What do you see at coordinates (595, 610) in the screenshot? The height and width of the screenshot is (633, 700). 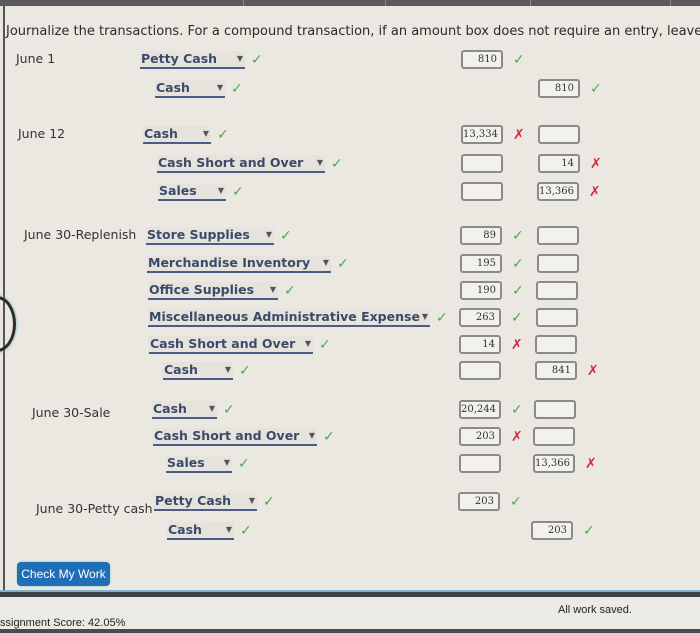 I see `save-status: All work saved.` at bounding box center [595, 610].